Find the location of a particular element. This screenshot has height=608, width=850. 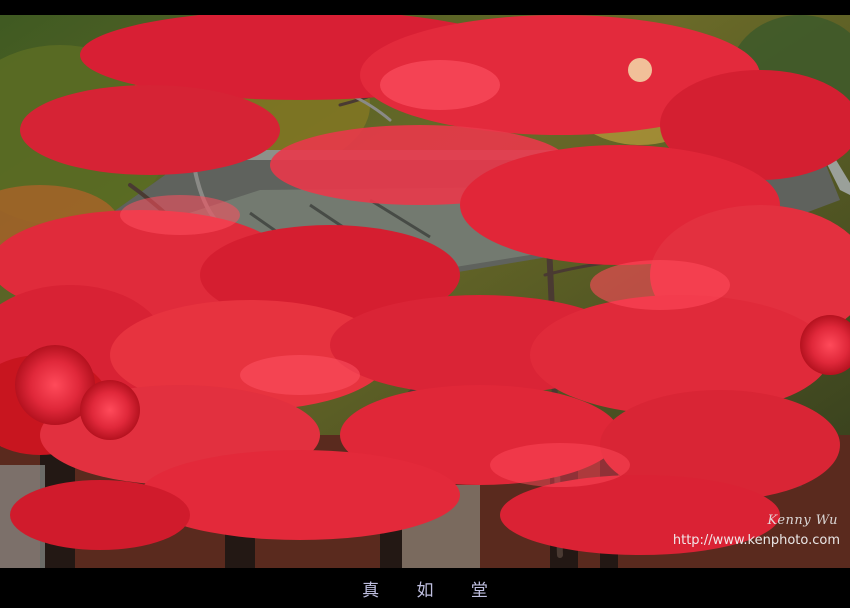

photo-caption: 真 如 堂 is located at coordinates (433, 590).